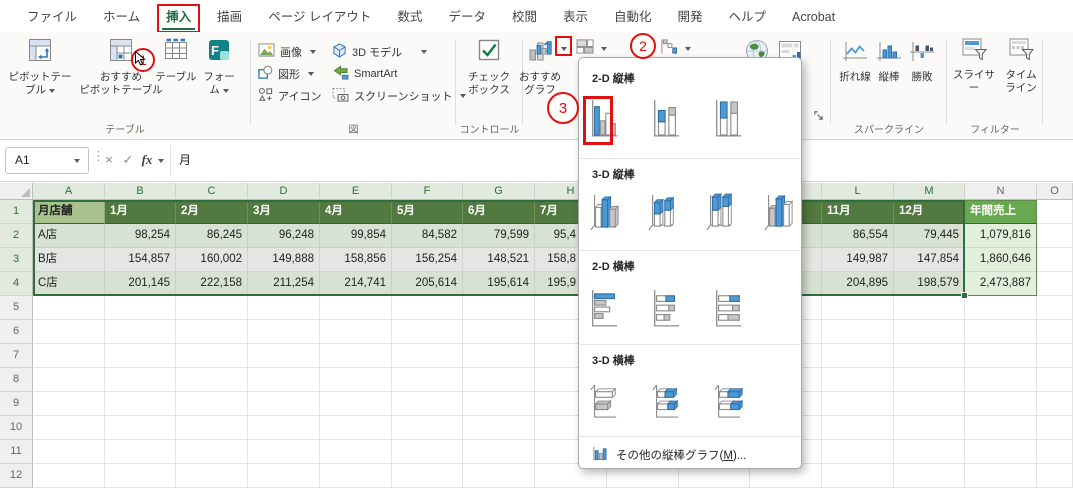  Describe the element at coordinates (929, 356) in the screenshot. I see `cell-M7` at that location.